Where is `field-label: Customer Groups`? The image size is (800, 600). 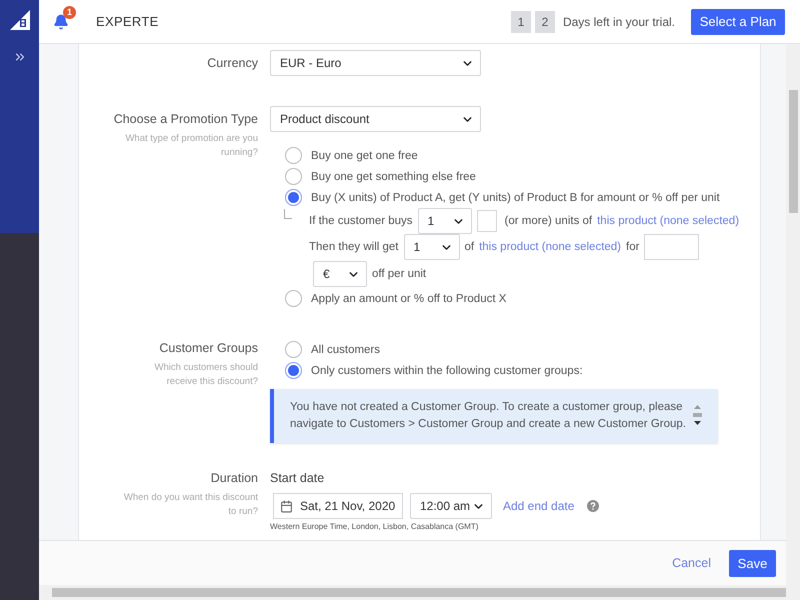 field-label: Customer Groups is located at coordinates (208, 348).